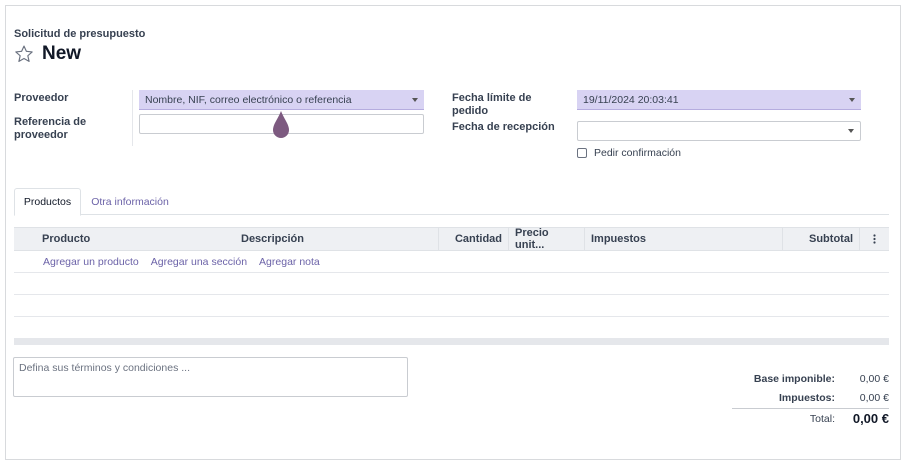  What do you see at coordinates (79, 34) in the screenshot?
I see `breadcrumb: Solicitud de presupuesto` at bounding box center [79, 34].